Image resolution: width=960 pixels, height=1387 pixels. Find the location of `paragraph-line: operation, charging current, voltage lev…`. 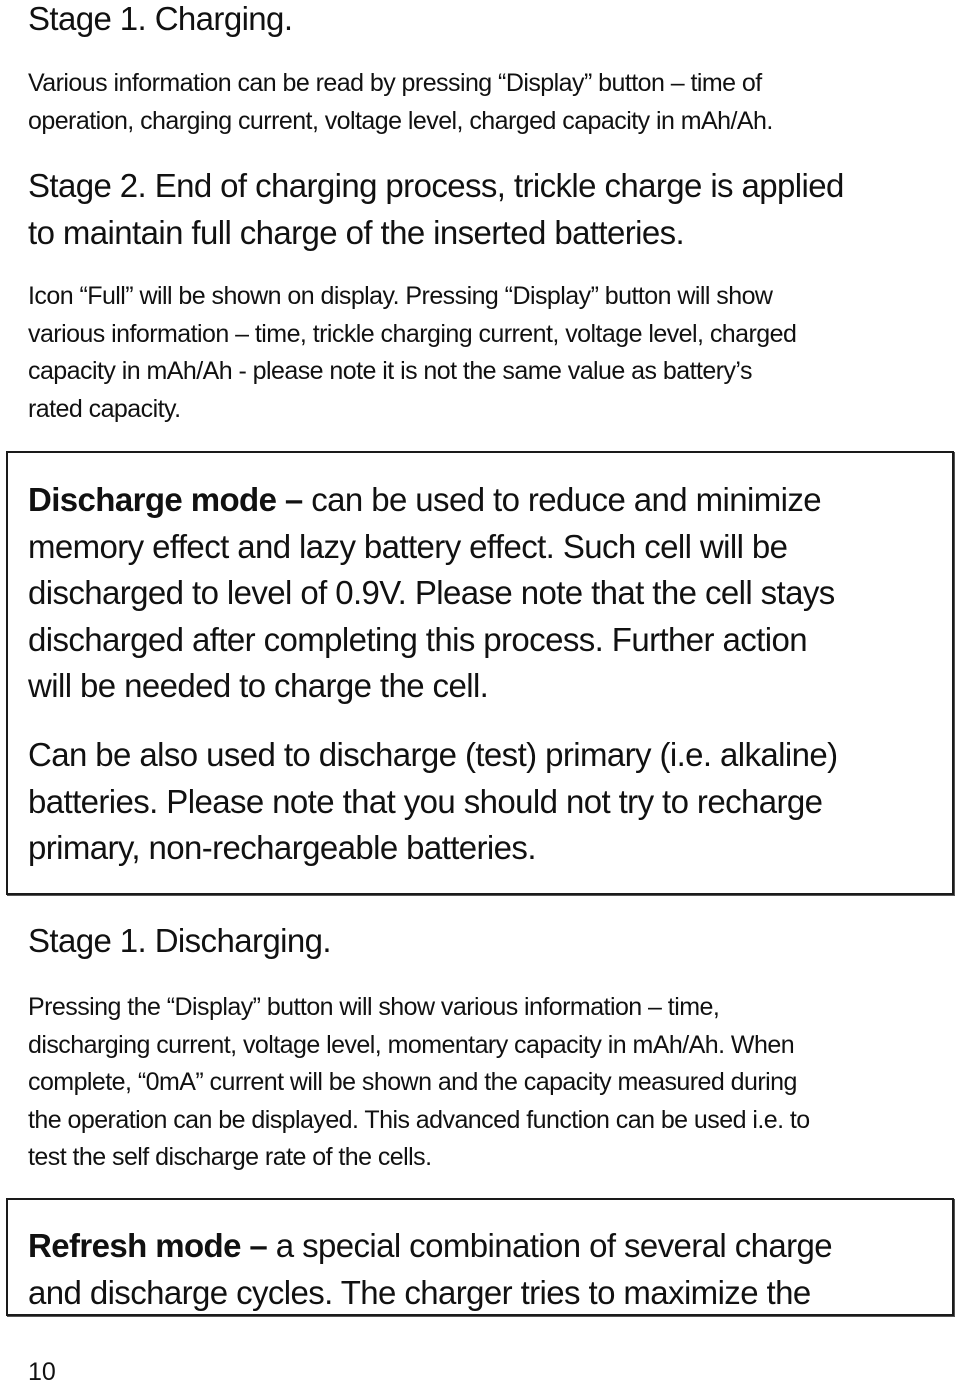

paragraph-line: operation, charging current, voltage lev… is located at coordinates (400, 120).